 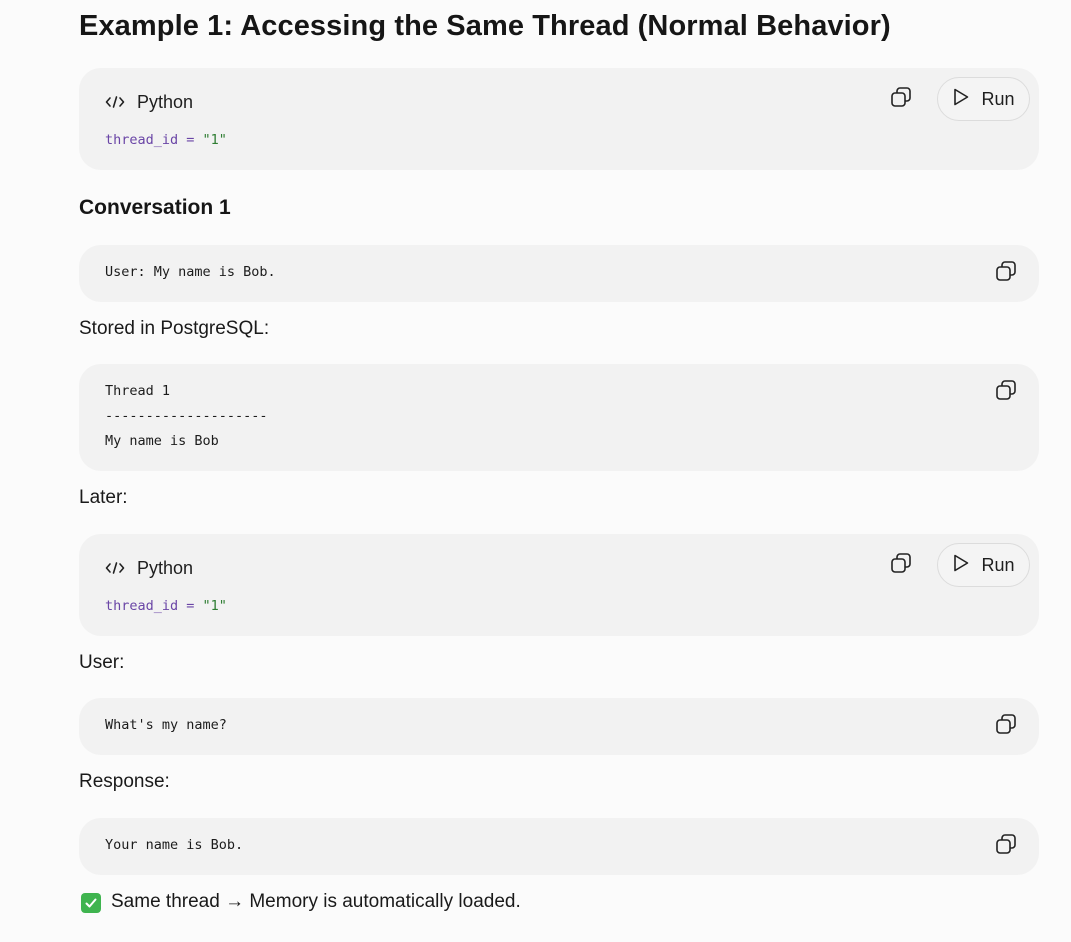 I want to click on stored-line-2: --------------------, so click(x=186, y=416).